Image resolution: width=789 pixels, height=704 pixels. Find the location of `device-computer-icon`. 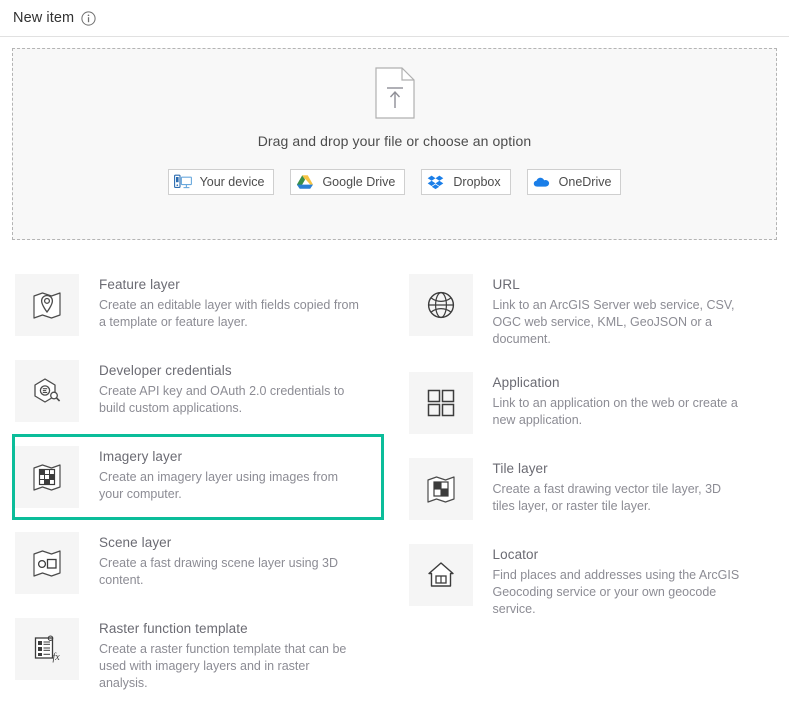

device-computer-icon is located at coordinates (182, 182).